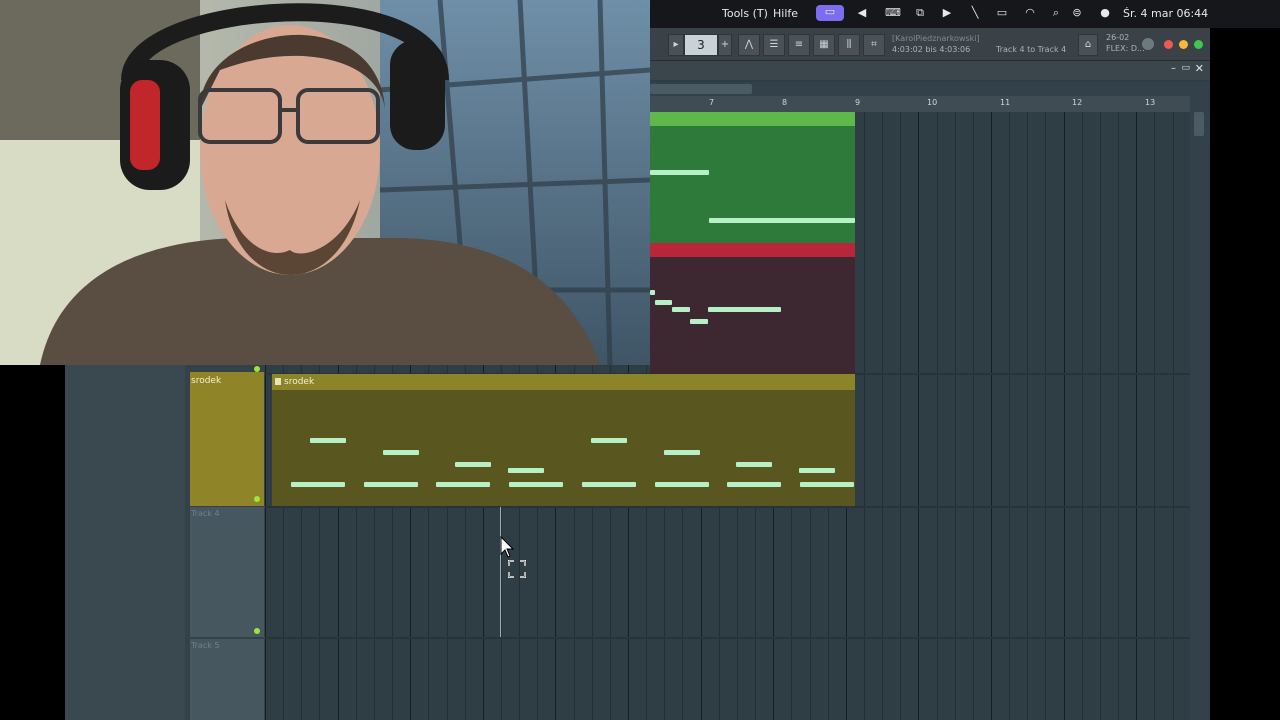 This screenshot has height=720, width=1280. I want to click on ruler-mark: 13, so click(1150, 102).